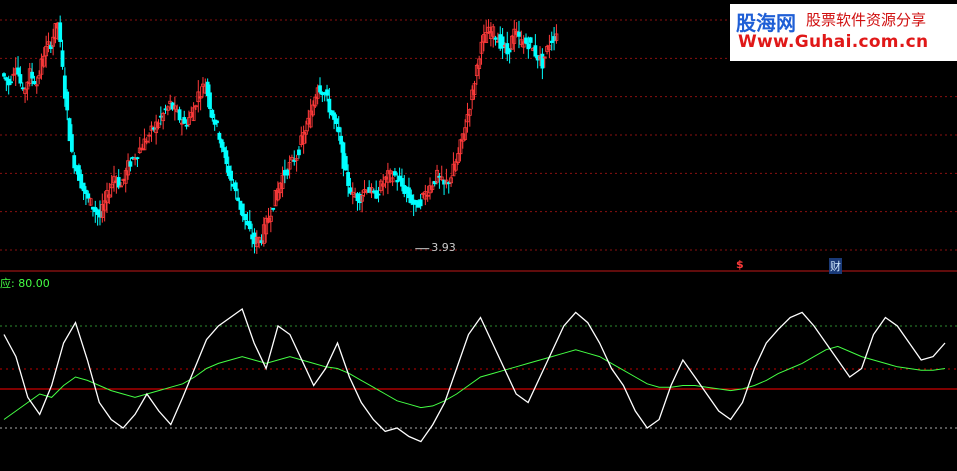 The width and height of the screenshot is (957, 471). What do you see at coordinates (866, 20) in the screenshot?
I see `watermark-tagline: 股票软件资源分享` at bounding box center [866, 20].